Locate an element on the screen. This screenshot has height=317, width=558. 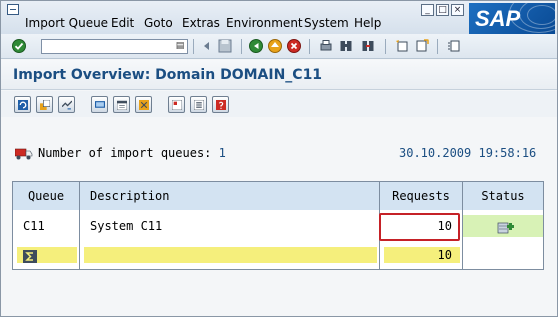
enter-check-icon is located at coordinates (19, 46).